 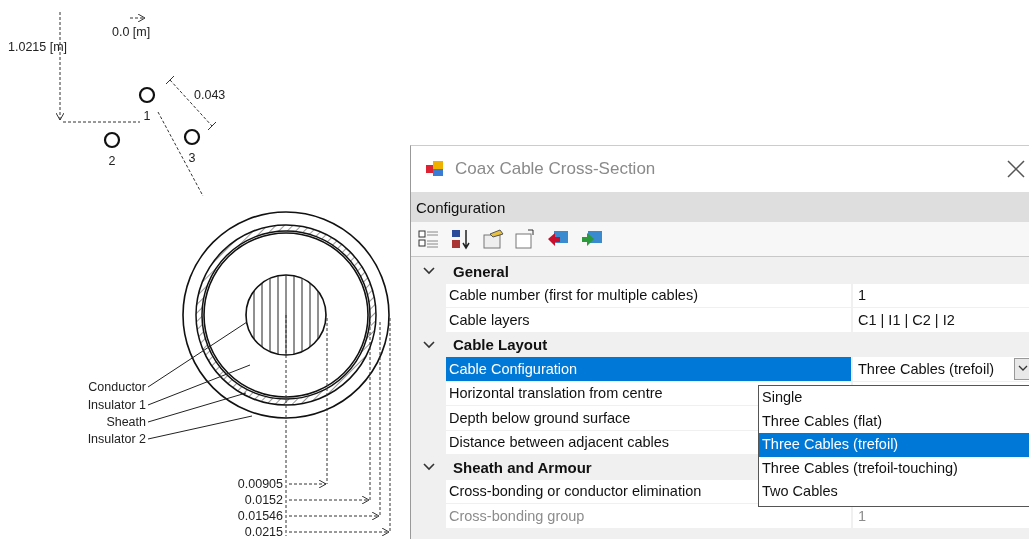 I want to click on radius-label: 0.01546, so click(x=260, y=516).